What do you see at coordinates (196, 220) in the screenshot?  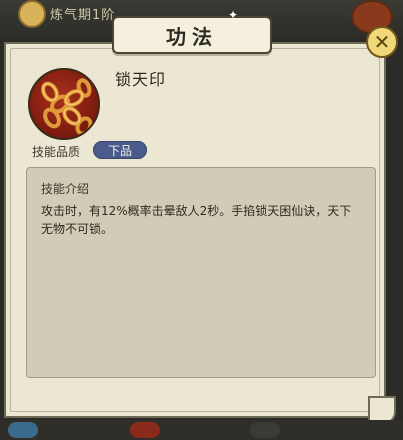 I see `description-text: 攻击时，有12%概率击晕敌人2秒。手掐锁天困仙诀，天下无物不可锁。` at bounding box center [196, 220].